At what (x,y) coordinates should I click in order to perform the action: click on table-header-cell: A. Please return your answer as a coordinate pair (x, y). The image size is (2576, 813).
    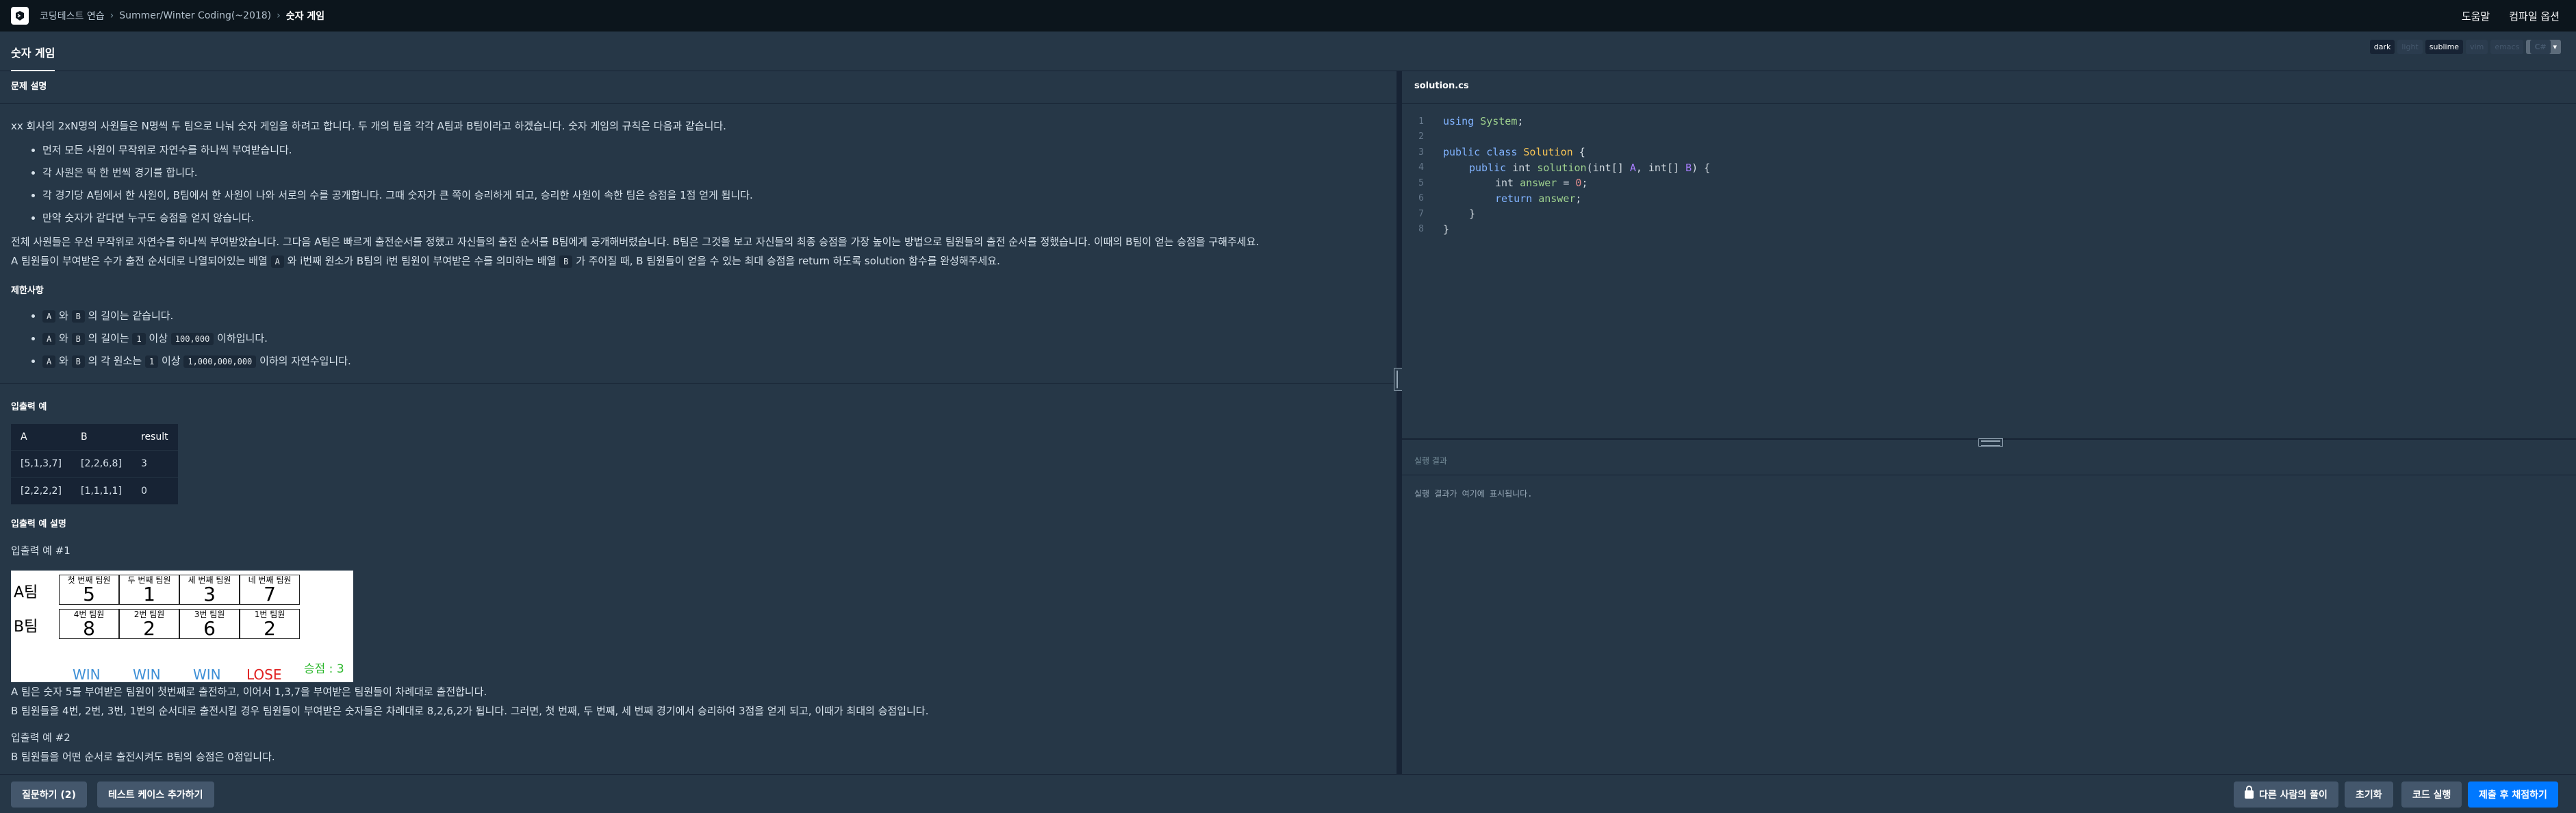
    Looking at the image, I should click on (41, 437).